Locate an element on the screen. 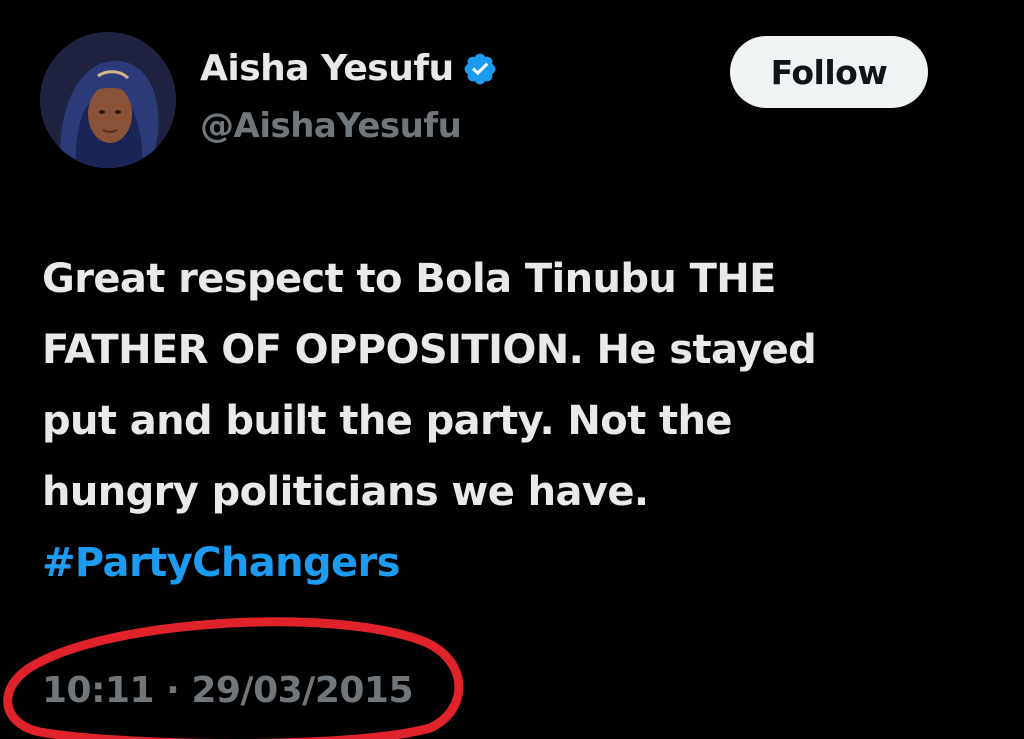  verified-badge-icon is located at coordinates (480, 69).